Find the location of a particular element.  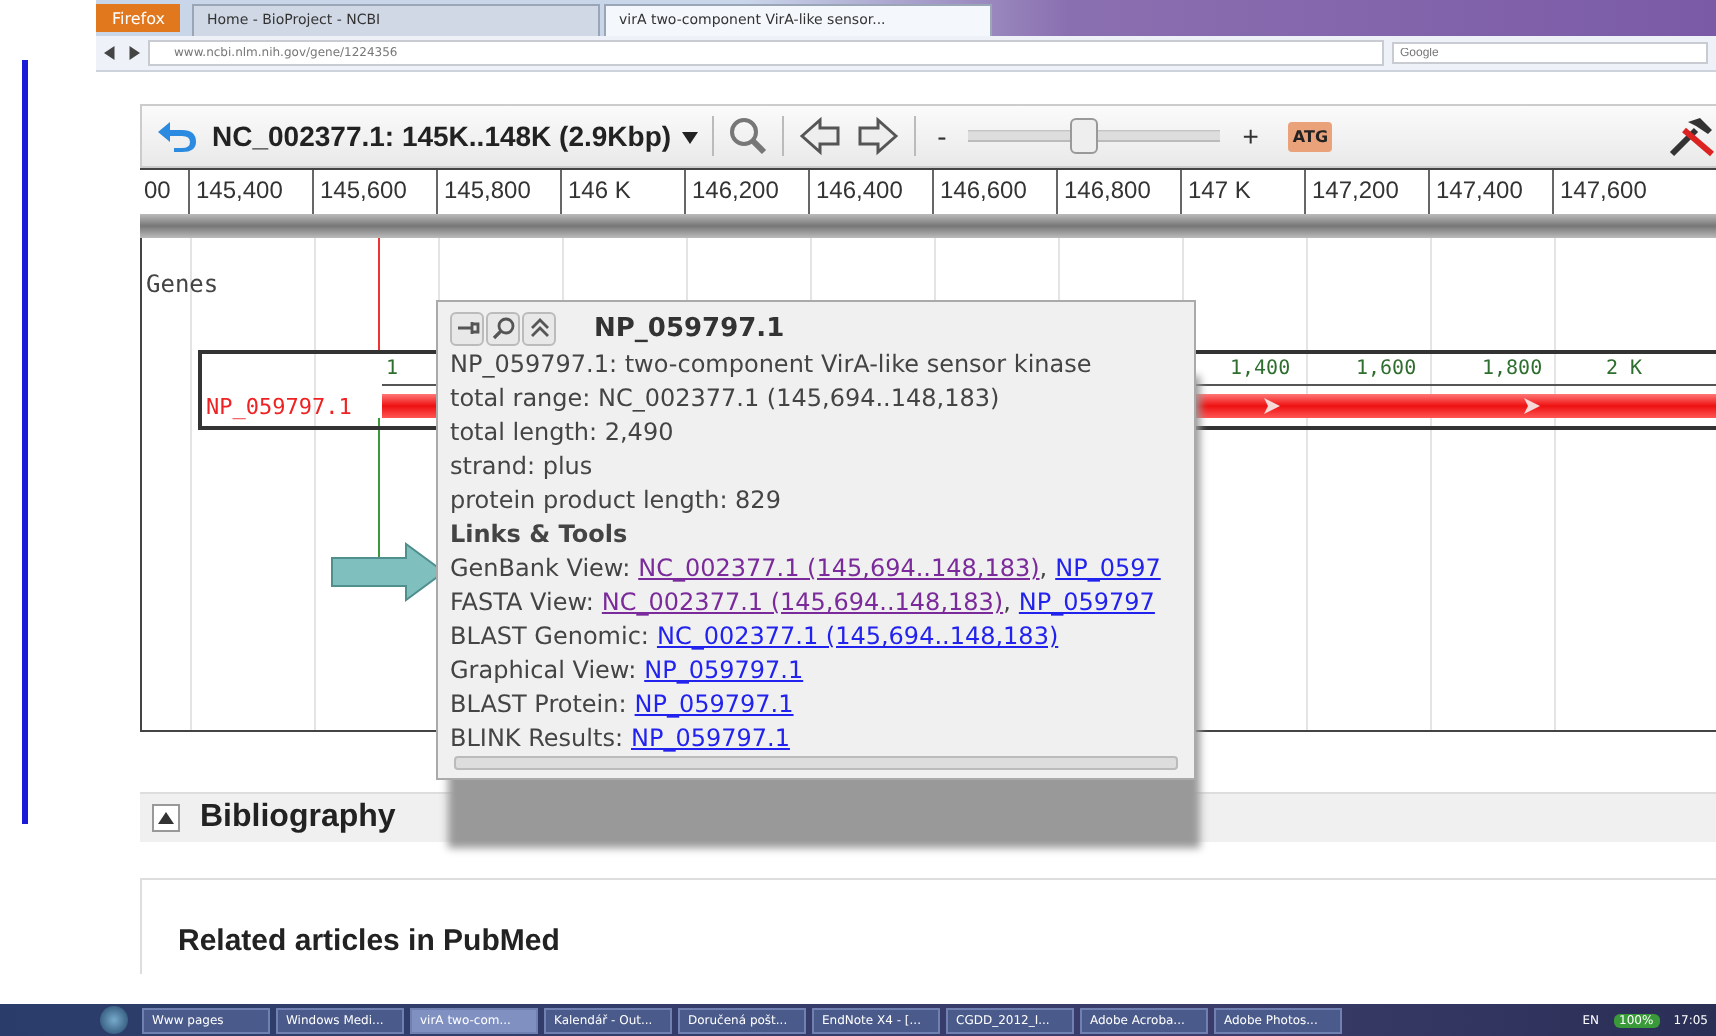

popup-text: strand: plus is located at coordinates (521, 467).